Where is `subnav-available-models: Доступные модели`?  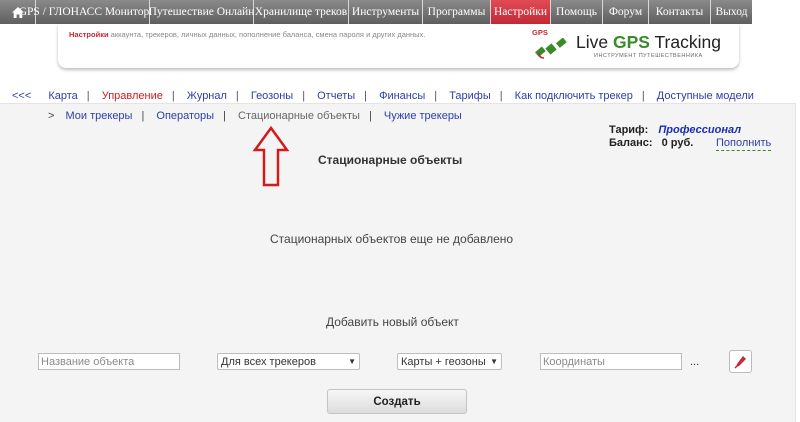 subnav-available-models: Доступные модели is located at coordinates (705, 96).